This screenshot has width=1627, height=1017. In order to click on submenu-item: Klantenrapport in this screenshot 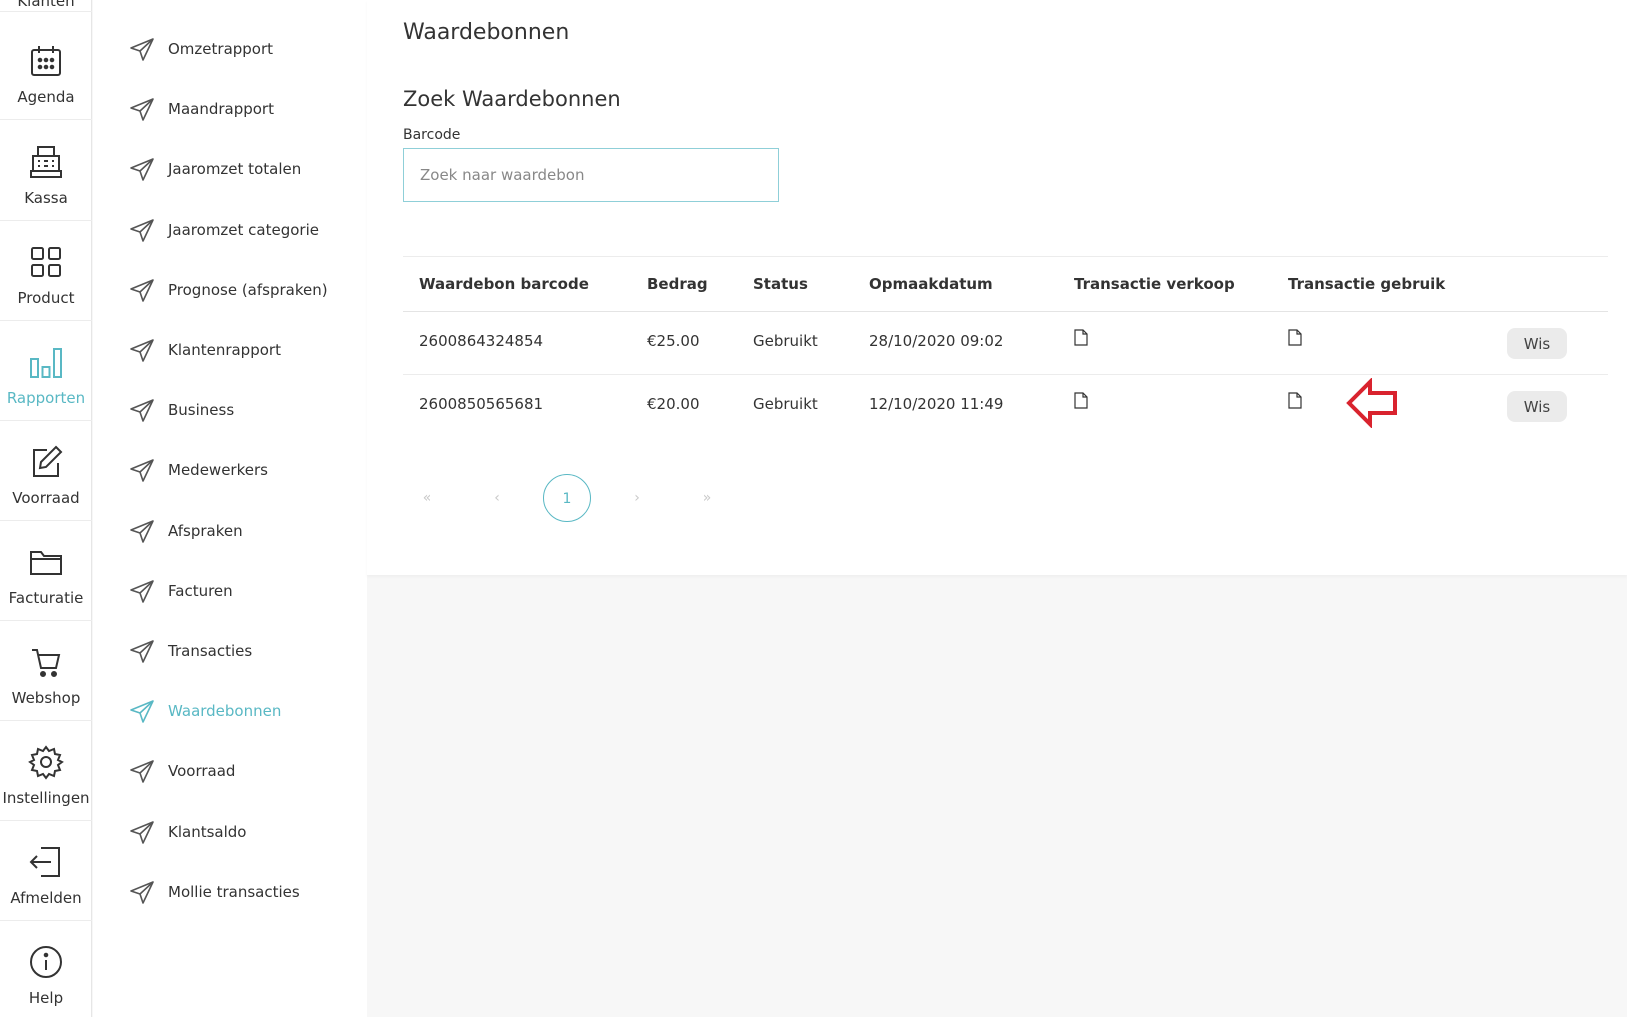, I will do `click(230, 351)`.